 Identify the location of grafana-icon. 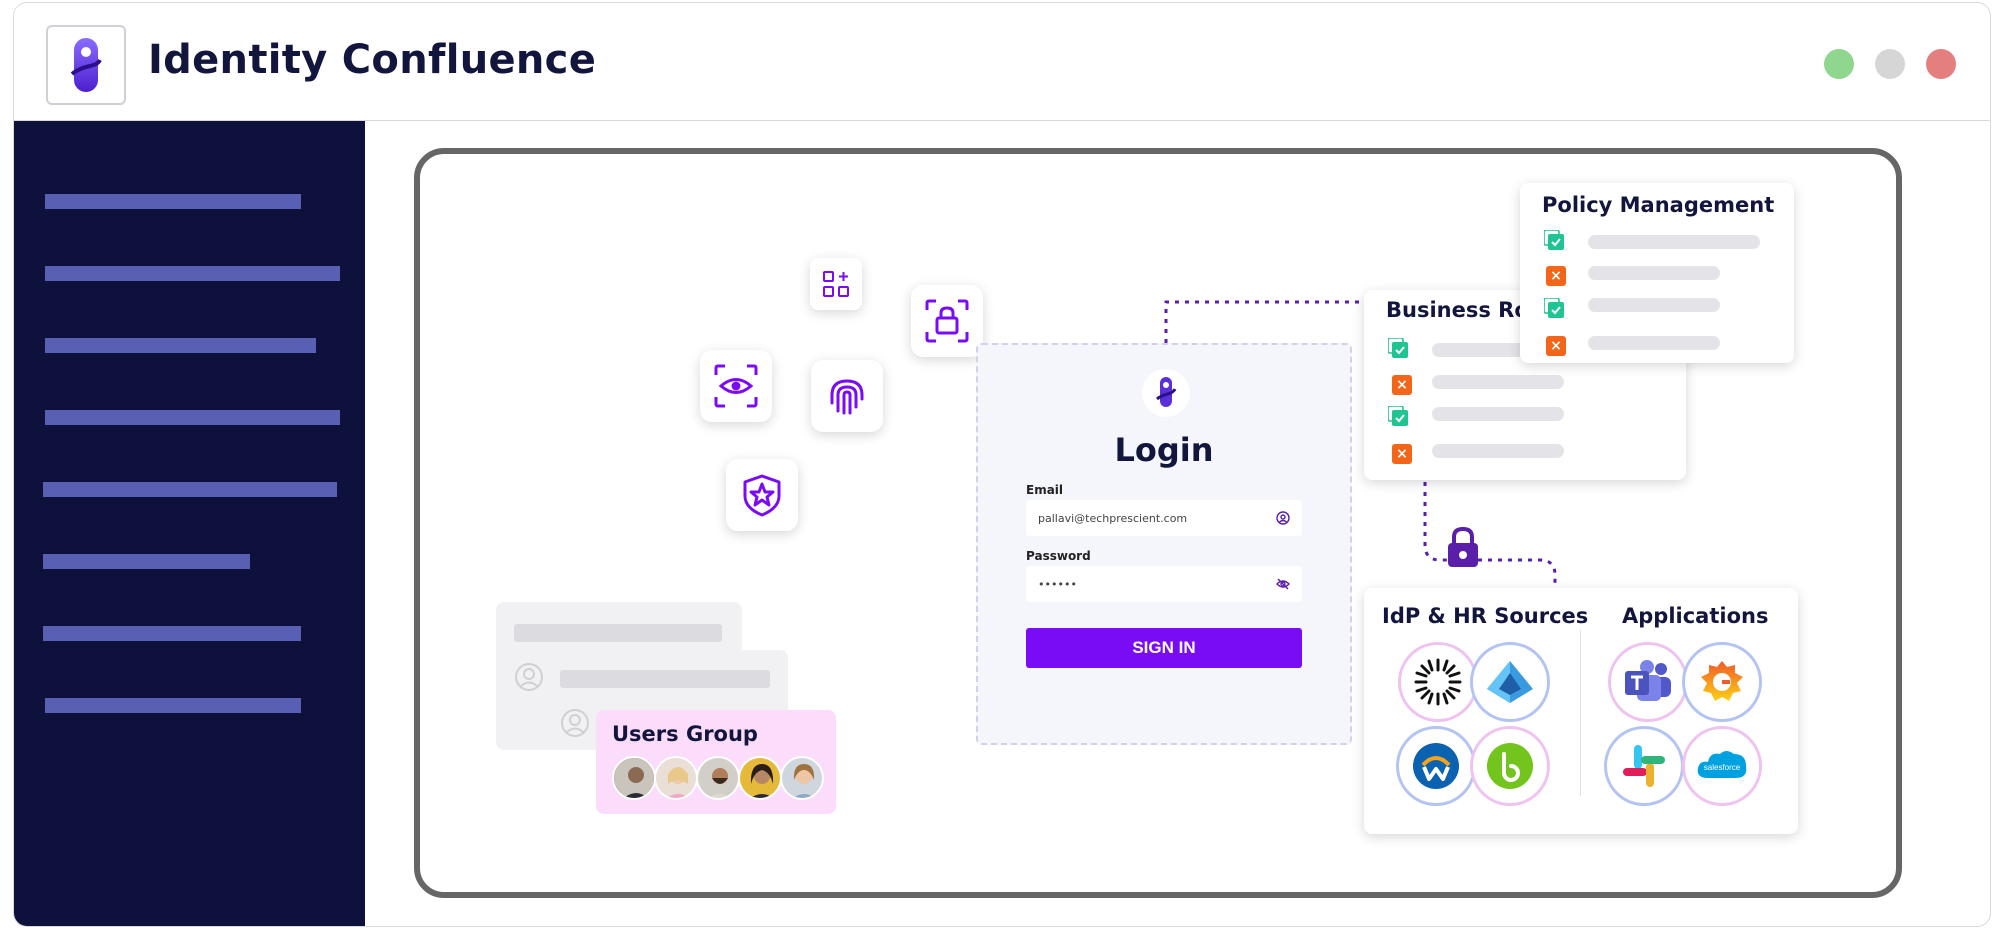
(1722, 681).